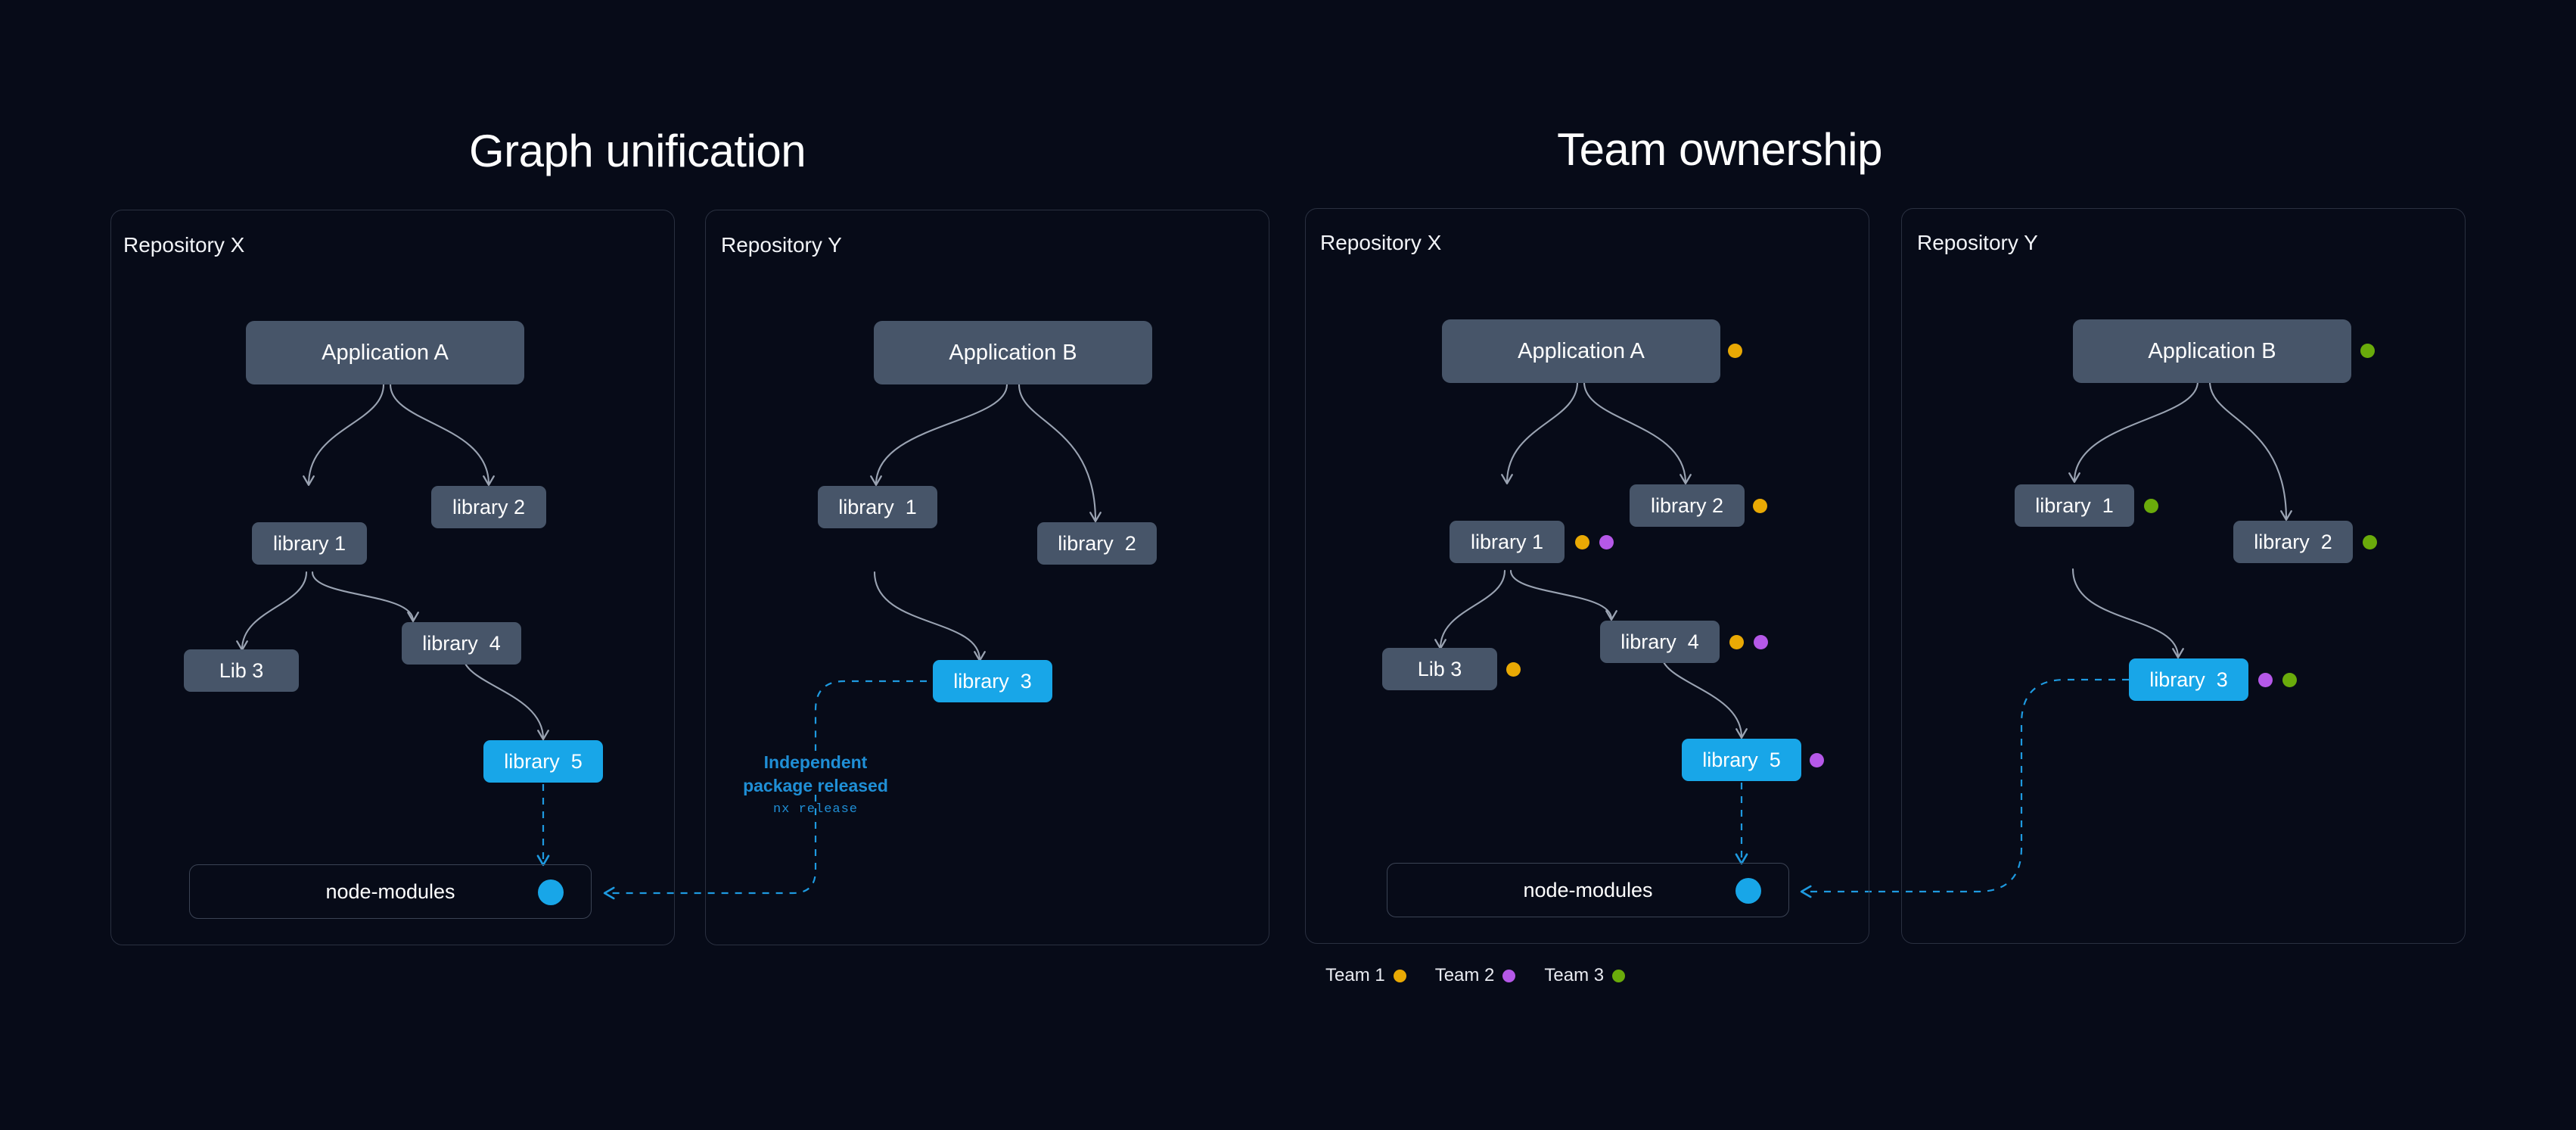 This screenshot has height=1130, width=2576. I want to click on node-right-repox-application-a: Application A, so click(1581, 351).